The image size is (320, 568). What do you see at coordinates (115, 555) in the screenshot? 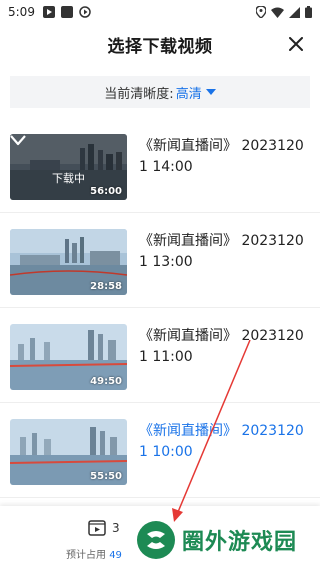
I see `storage-value: 49` at bounding box center [115, 555].